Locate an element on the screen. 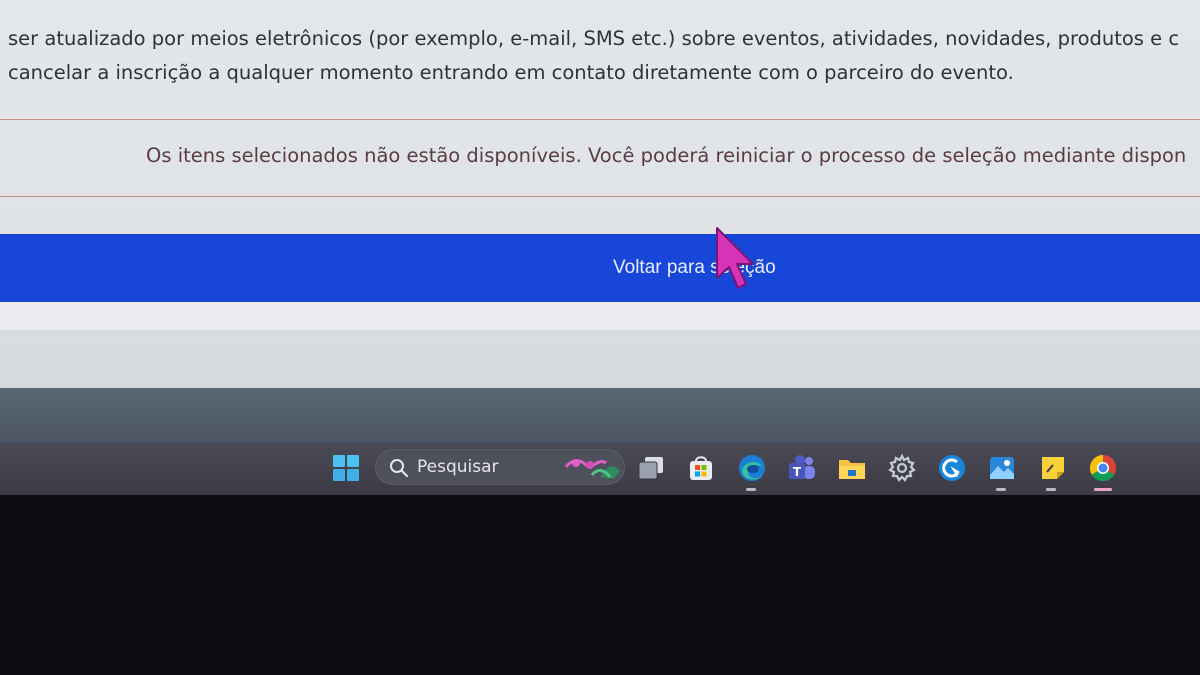  page-footer-space is located at coordinates (600, 316).